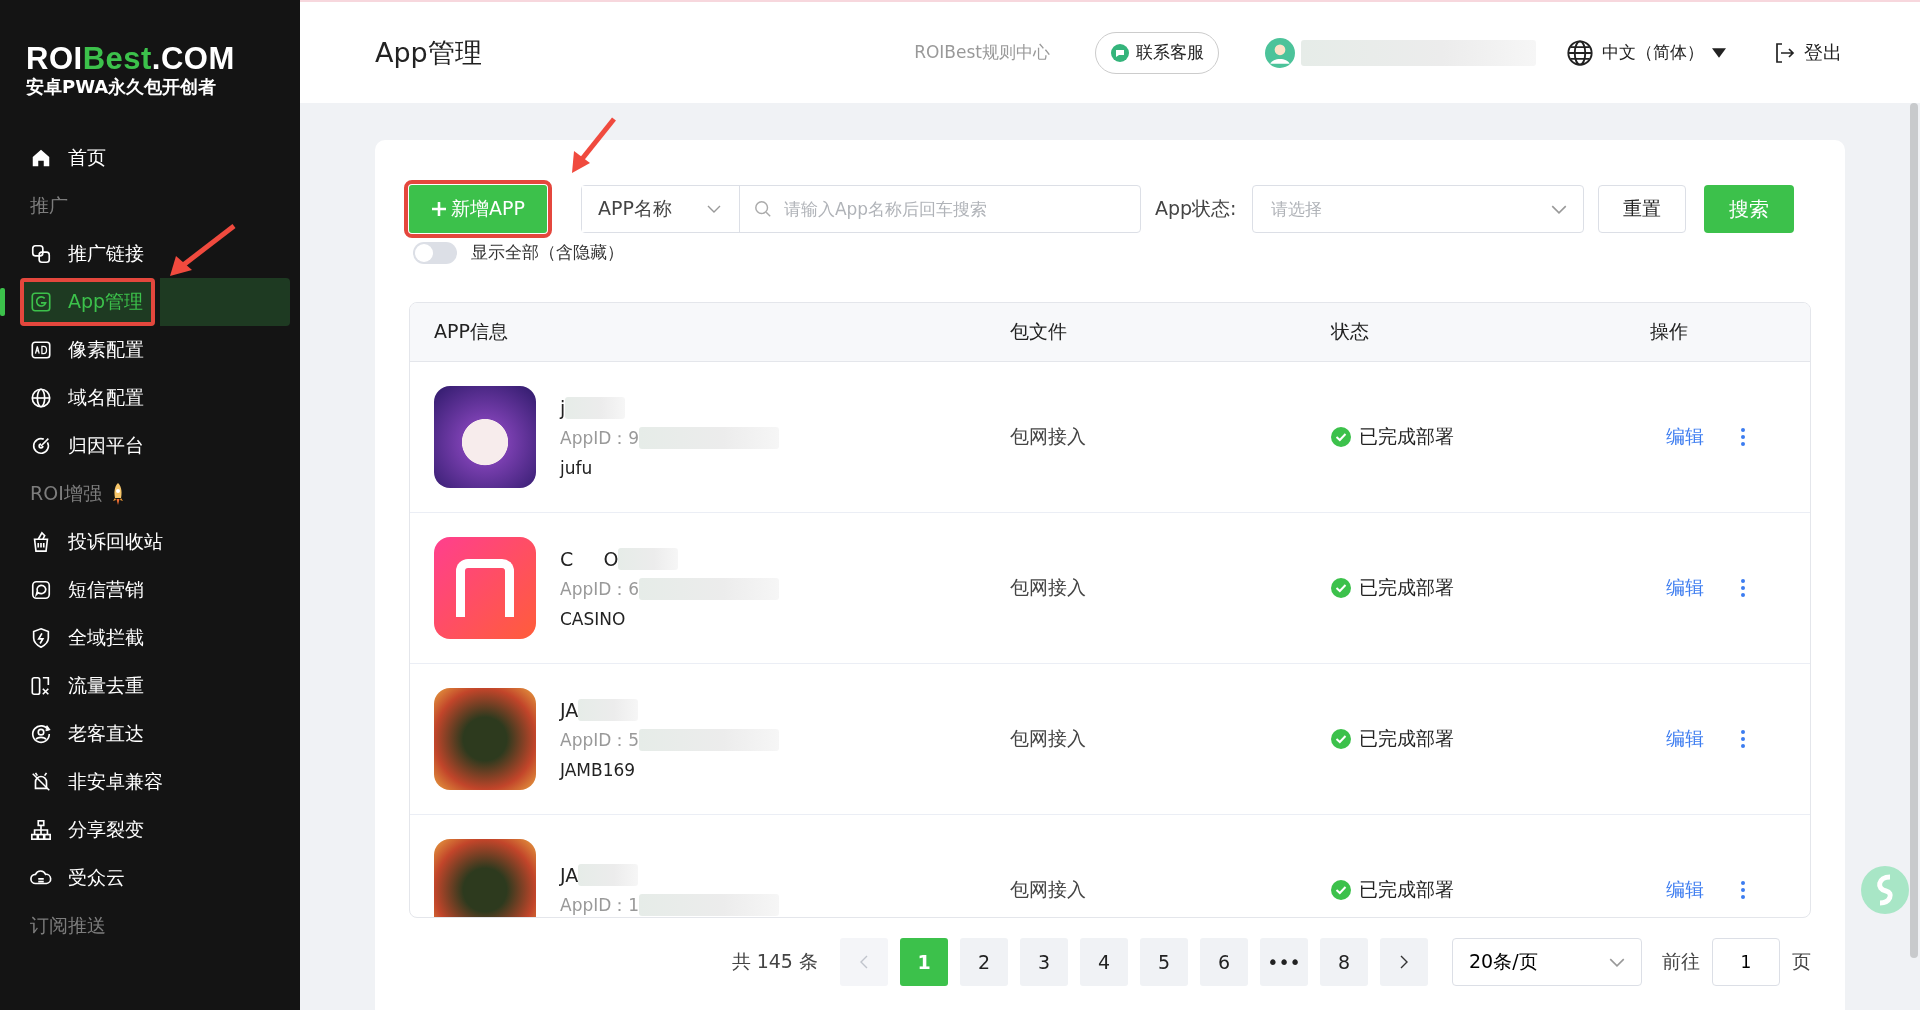  What do you see at coordinates (41, 350) in the screenshot?
I see `ad-icon` at bounding box center [41, 350].